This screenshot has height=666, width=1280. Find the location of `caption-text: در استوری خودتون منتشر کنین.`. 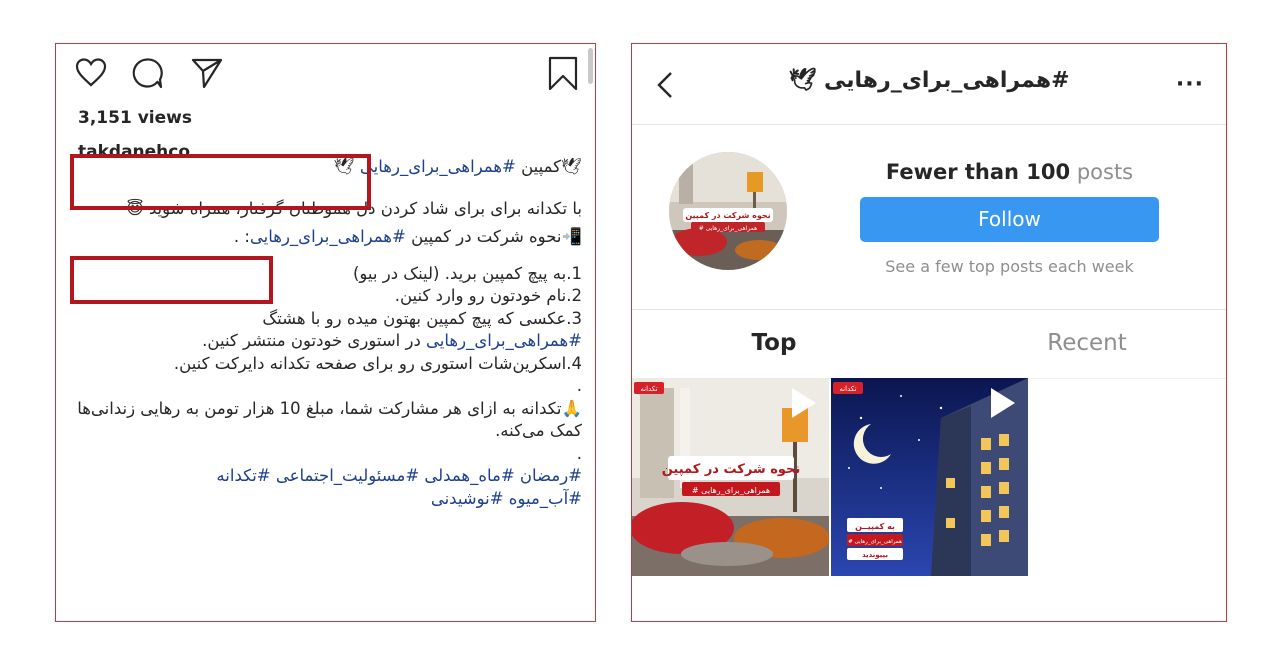

caption-text: در استوری خودتون منتشر کنین. is located at coordinates (314, 340).